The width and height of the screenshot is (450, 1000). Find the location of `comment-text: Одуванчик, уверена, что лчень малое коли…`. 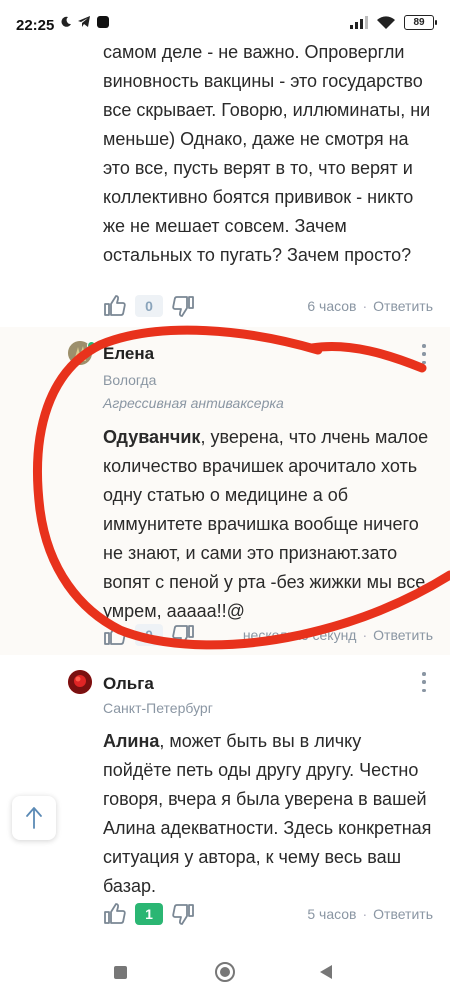

comment-text: Одуванчик, уверена, что лчень малое коли… is located at coordinates (266, 524).